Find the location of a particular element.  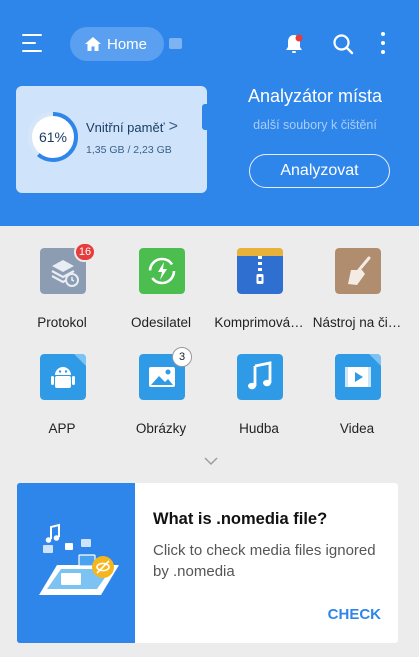

storage-title: Vnitřní paměť > is located at coordinates (132, 127).